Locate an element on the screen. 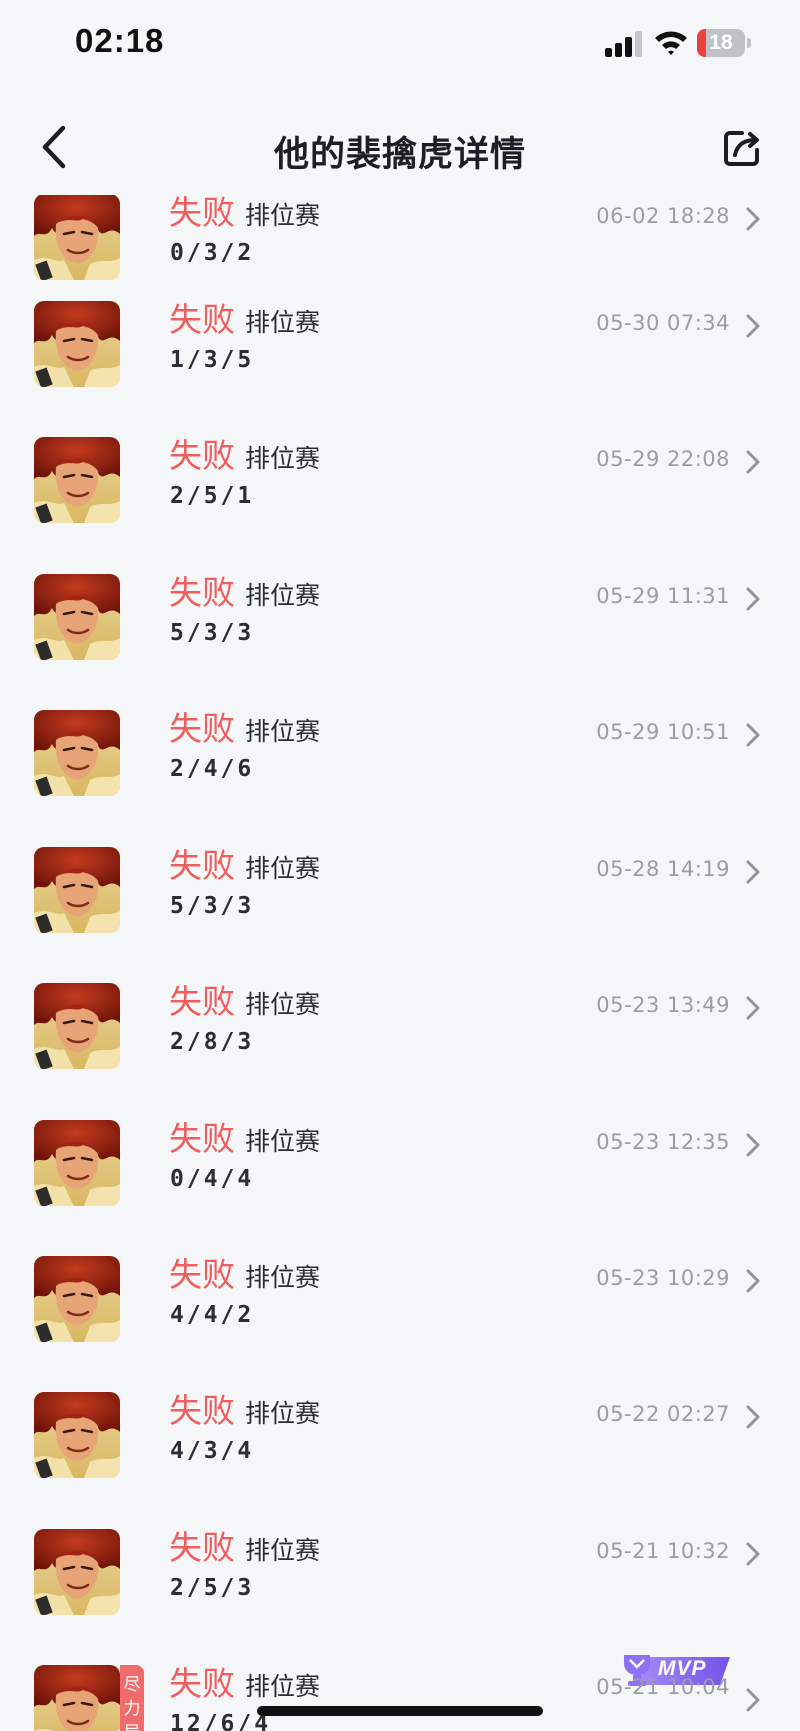 The width and height of the screenshot is (800, 1731). match-kda: 4/4/2 is located at coordinates (212, 1315).